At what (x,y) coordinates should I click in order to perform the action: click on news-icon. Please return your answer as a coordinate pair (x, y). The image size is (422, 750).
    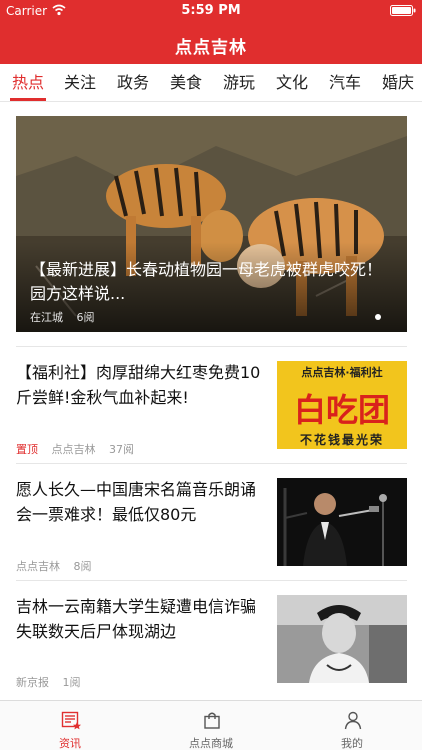
    Looking at the image, I should click on (71, 720).